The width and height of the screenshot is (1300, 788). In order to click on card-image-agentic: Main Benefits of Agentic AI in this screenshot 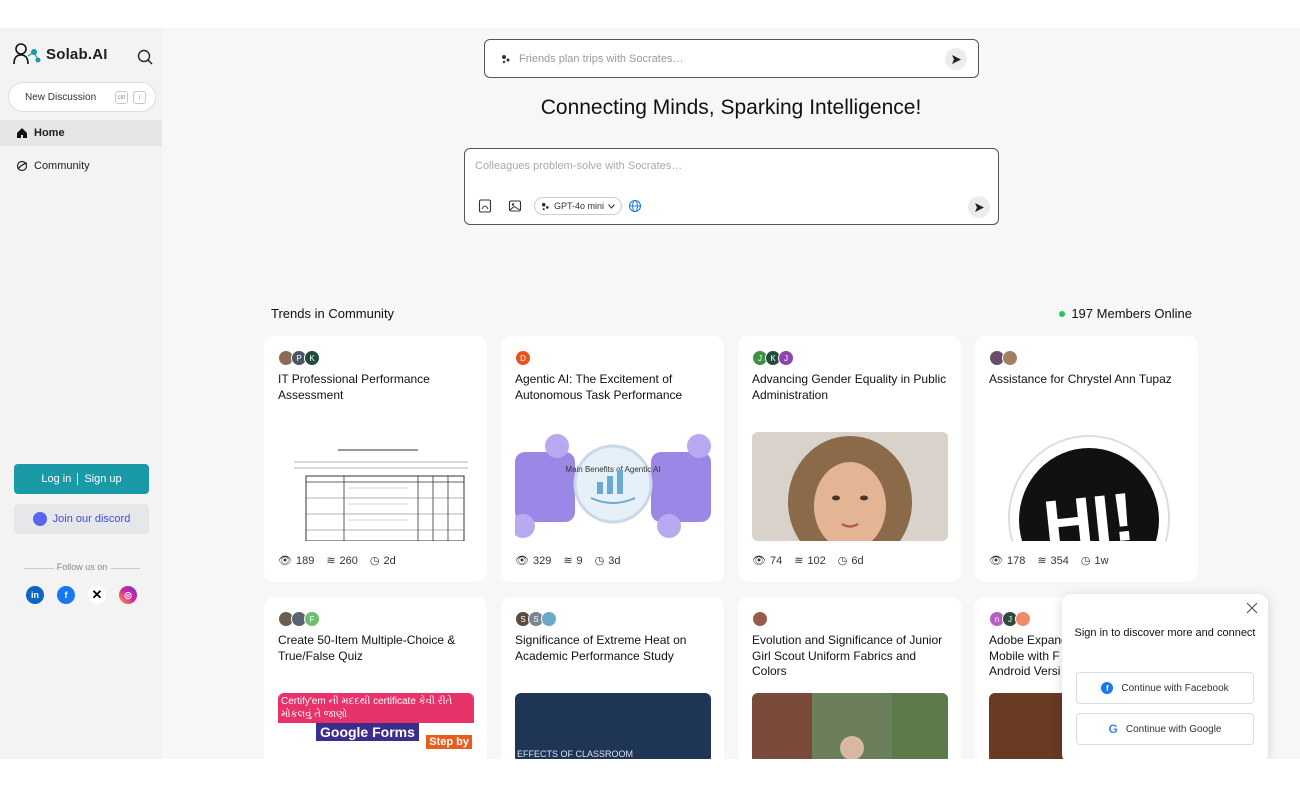, I will do `click(613, 486)`.